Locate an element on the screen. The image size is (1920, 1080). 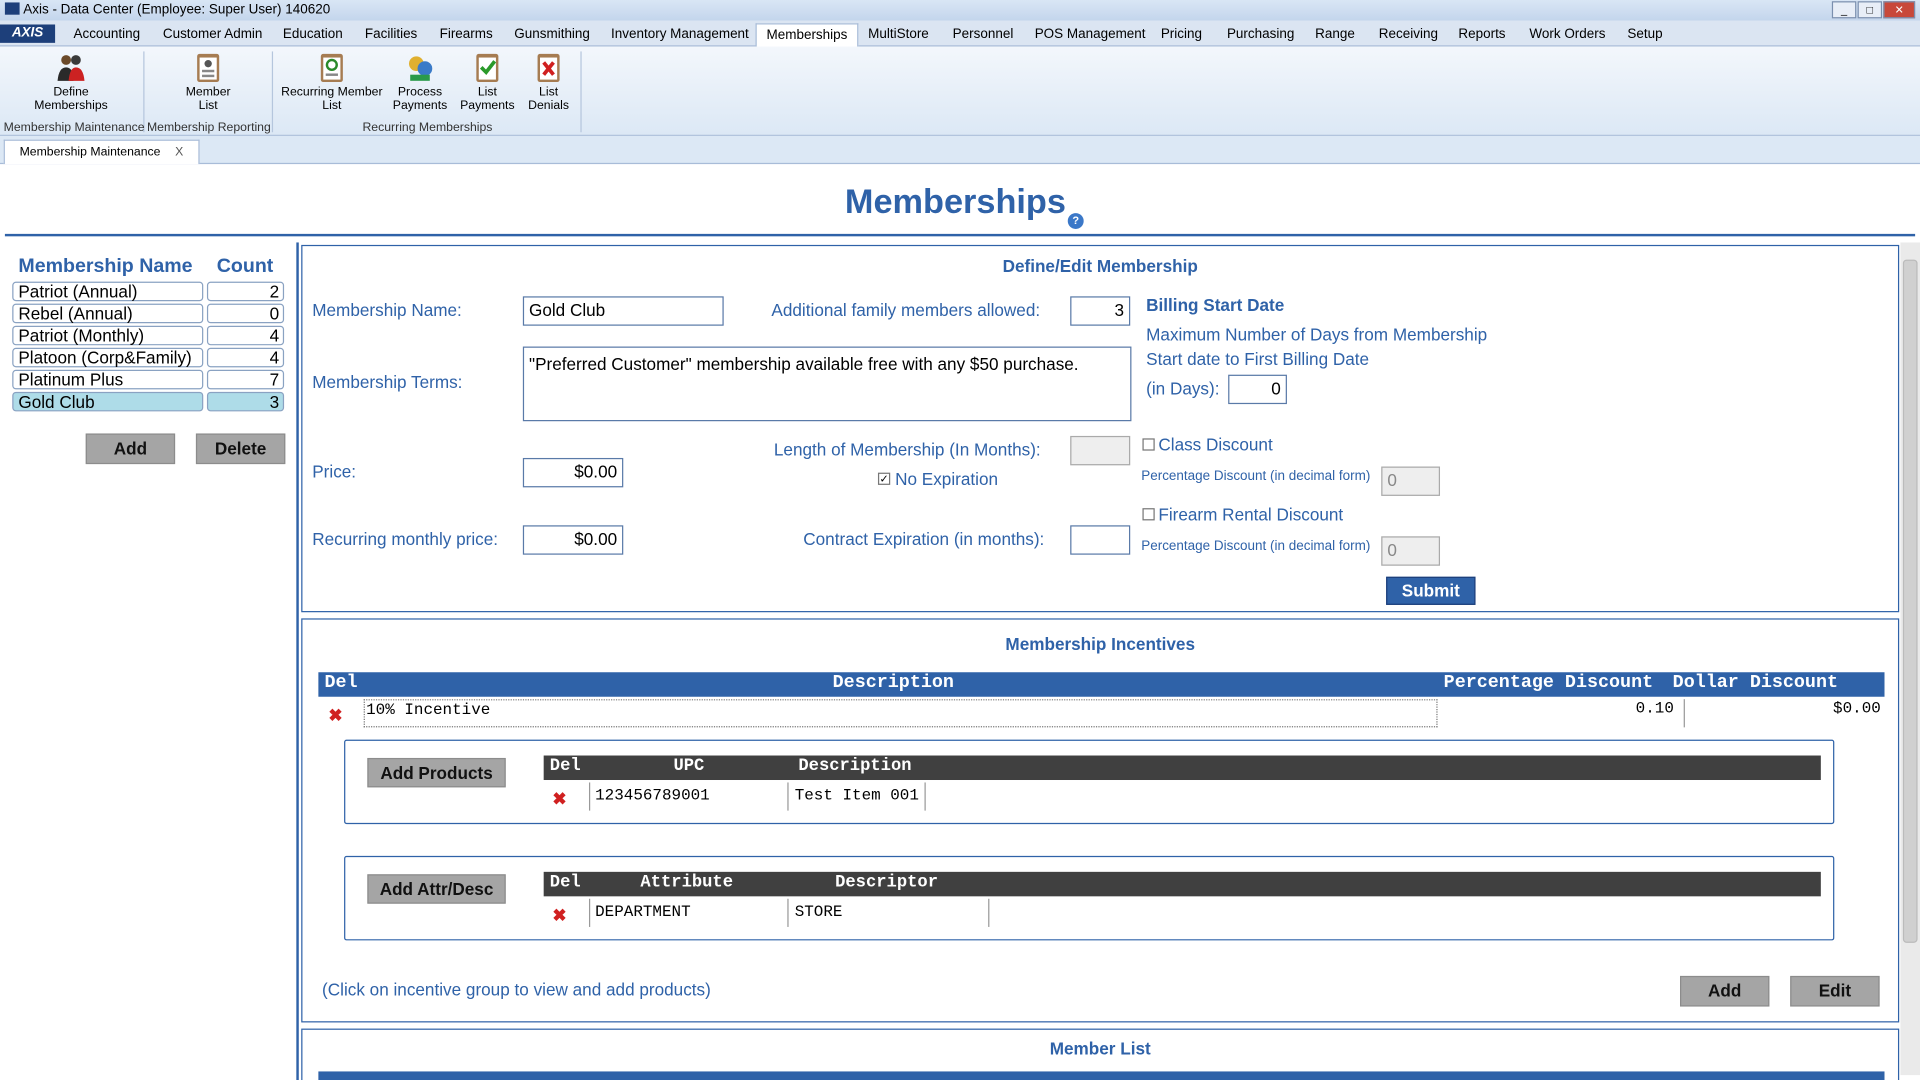
menu-accounting: Accounting is located at coordinates (106, 34).